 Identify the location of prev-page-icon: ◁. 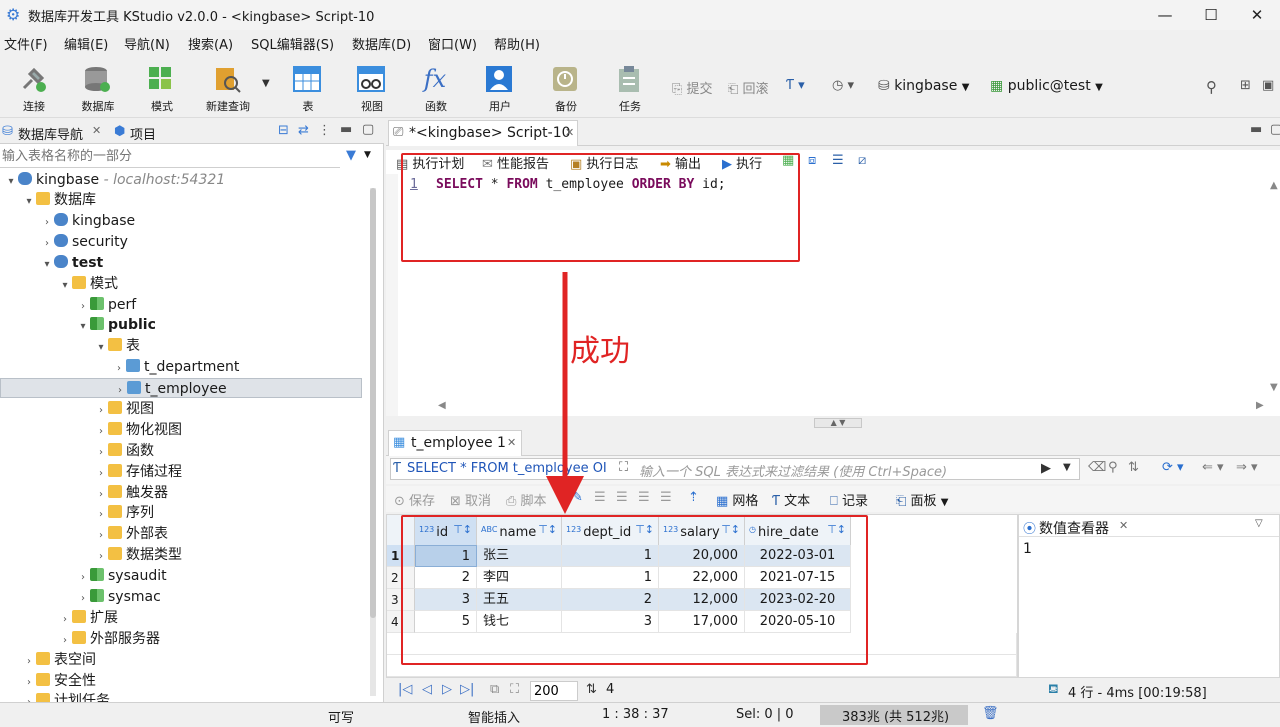
(427, 689).